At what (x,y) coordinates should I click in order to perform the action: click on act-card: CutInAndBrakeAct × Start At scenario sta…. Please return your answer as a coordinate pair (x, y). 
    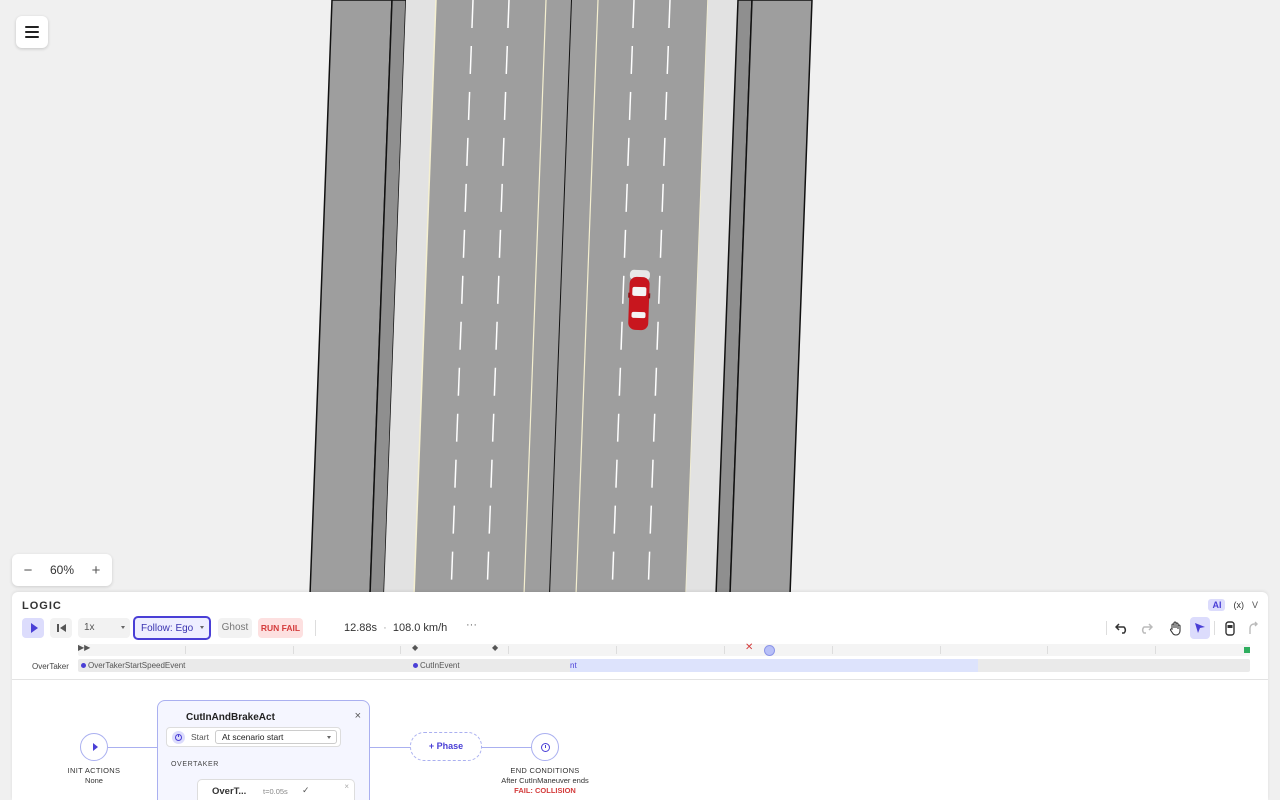
    Looking at the image, I should click on (263, 750).